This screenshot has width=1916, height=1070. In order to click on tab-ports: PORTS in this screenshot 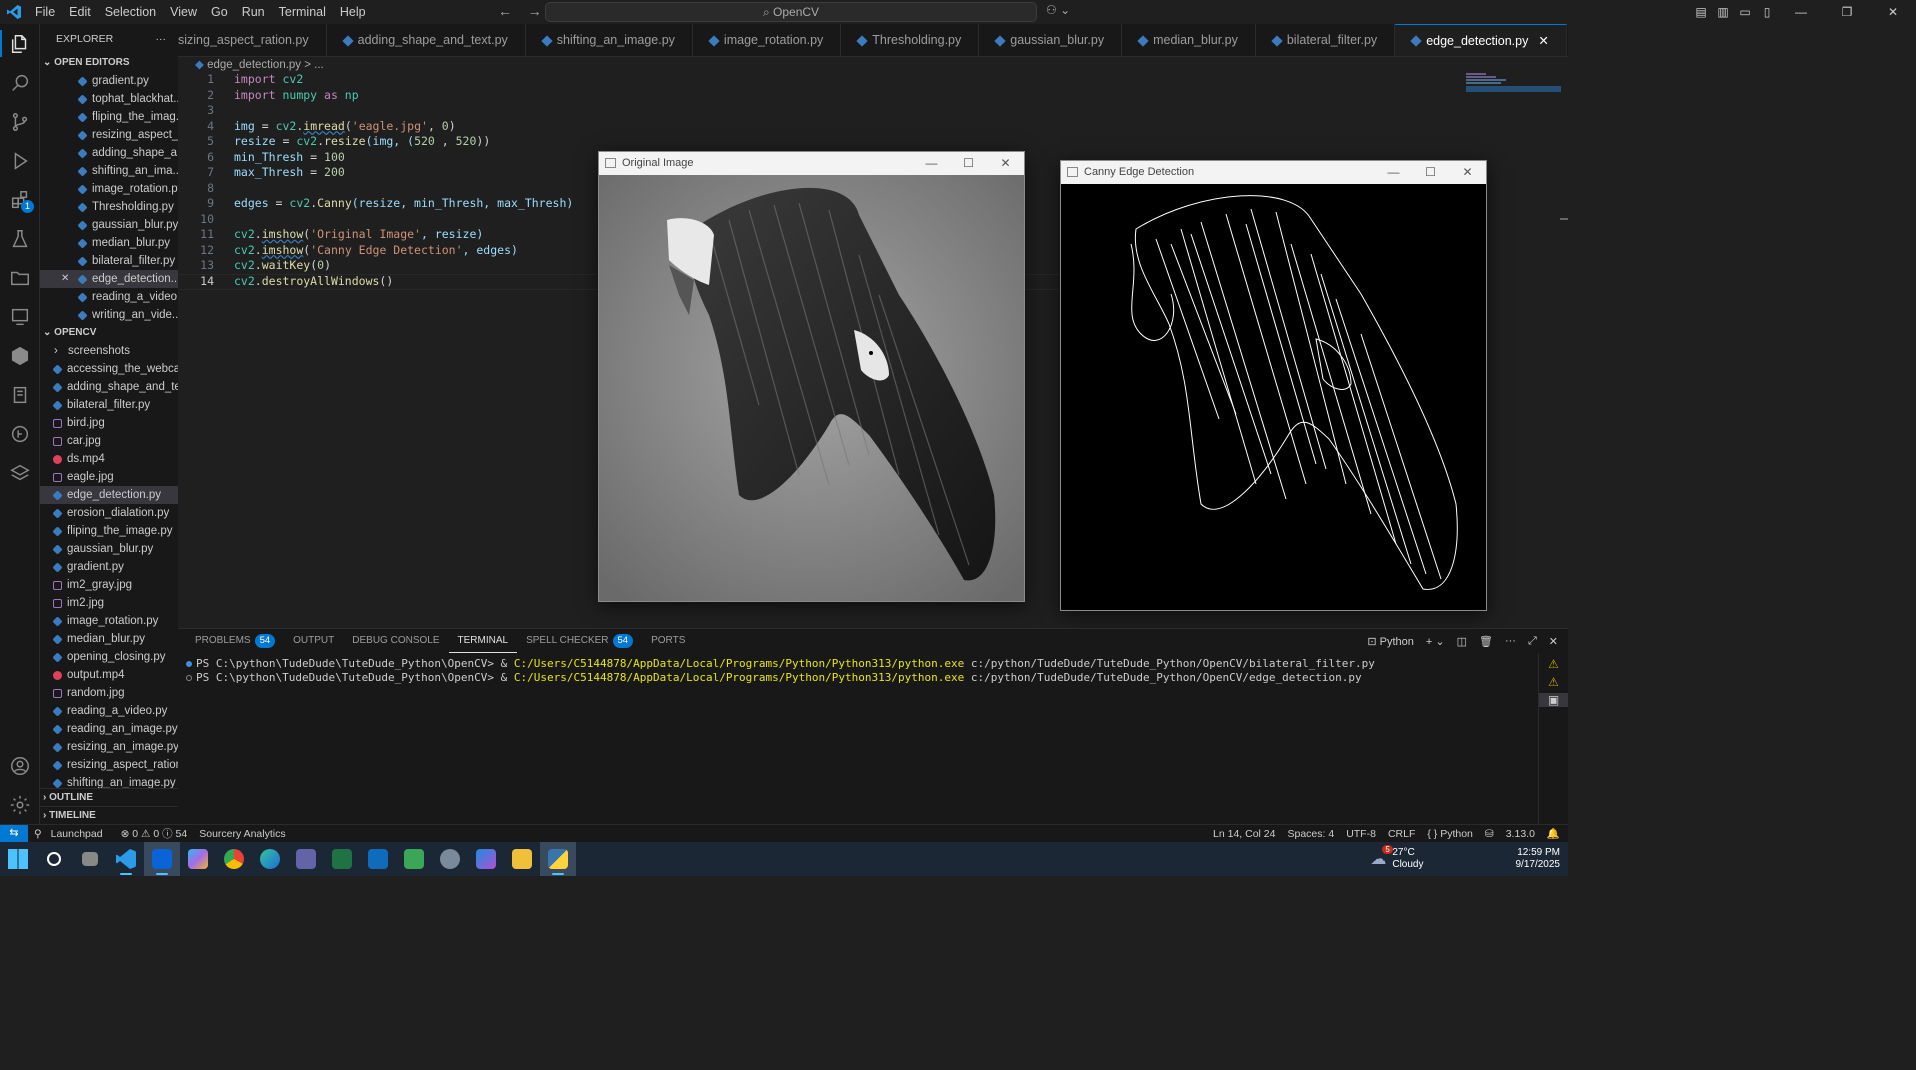, I will do `click(668, 641)`.